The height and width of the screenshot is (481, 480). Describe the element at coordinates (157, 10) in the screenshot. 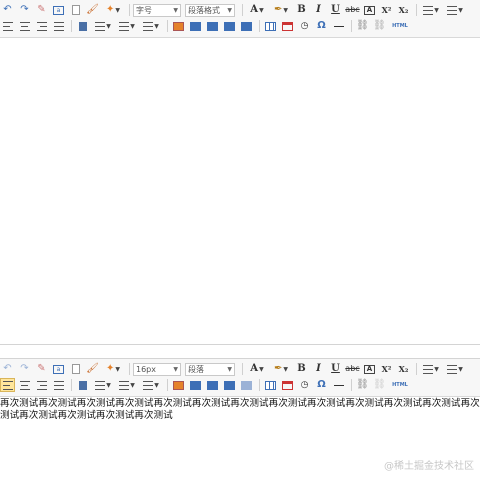

I see `font-size-select: 字号 ▼` at that location.